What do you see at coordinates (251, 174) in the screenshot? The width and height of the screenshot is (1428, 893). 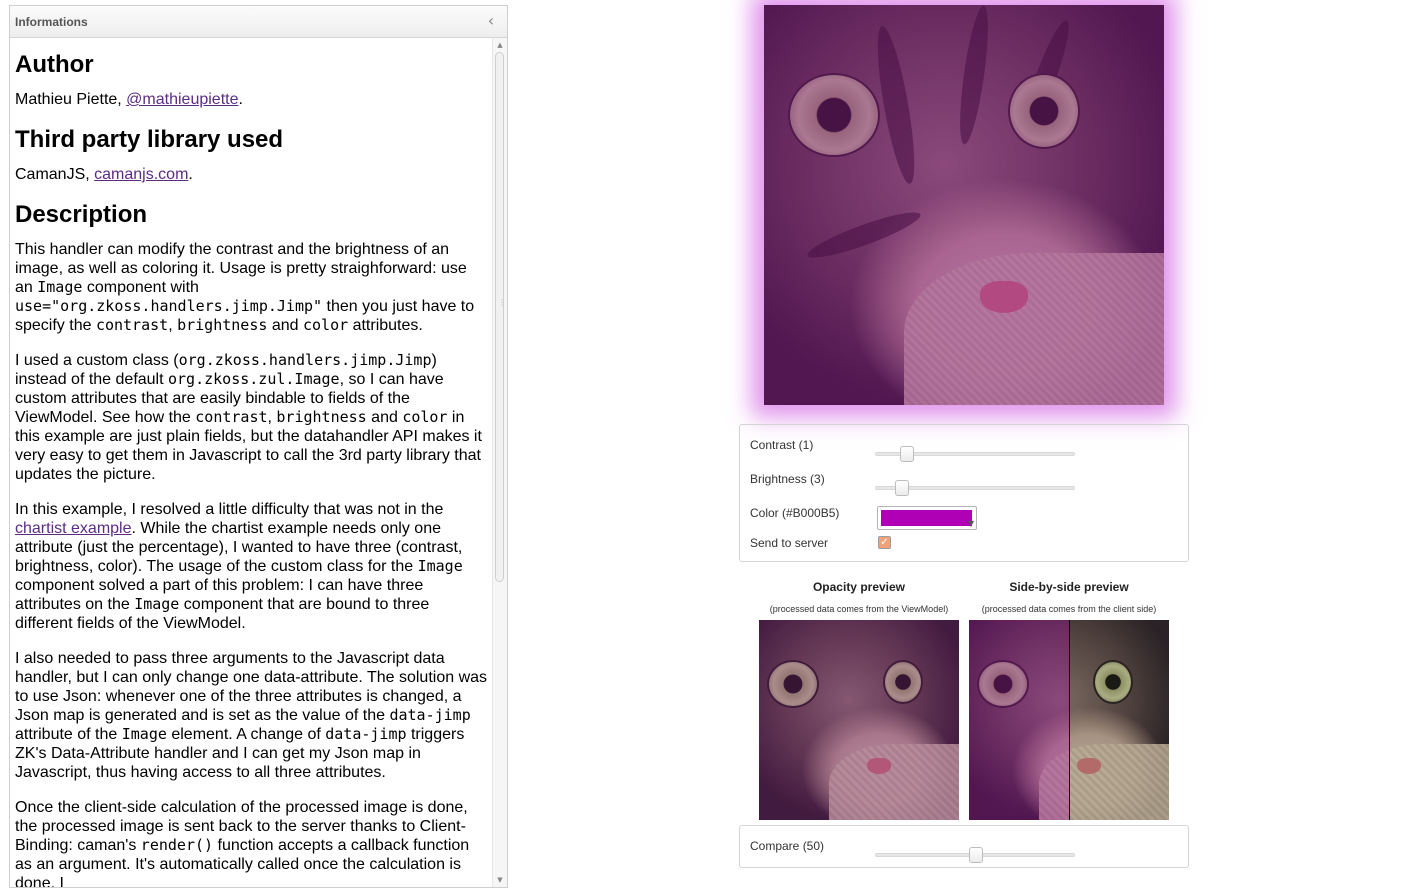 I see `library-paragraph: CamanJS, camanjs.com.` at bounding box center [251, 174].